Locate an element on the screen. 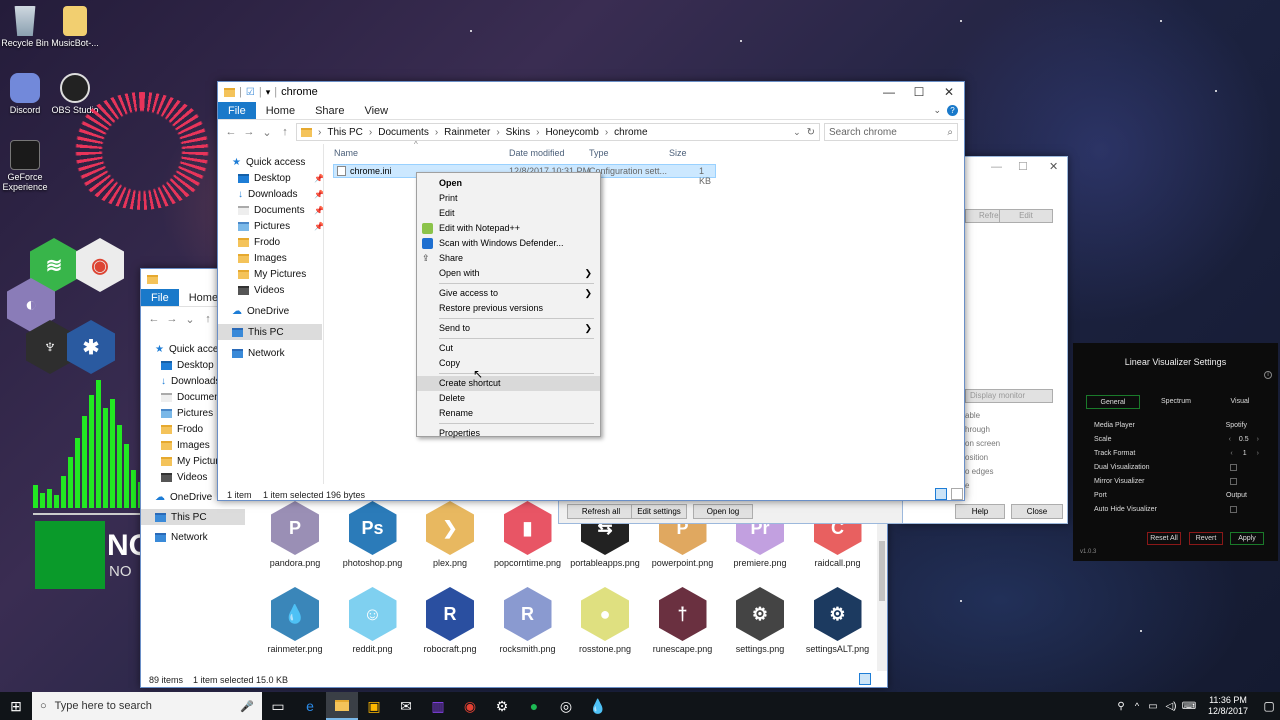 The height and width of the screenshot is (720, 1280). up-icon: ↑ is located at coordinates (285, 132).